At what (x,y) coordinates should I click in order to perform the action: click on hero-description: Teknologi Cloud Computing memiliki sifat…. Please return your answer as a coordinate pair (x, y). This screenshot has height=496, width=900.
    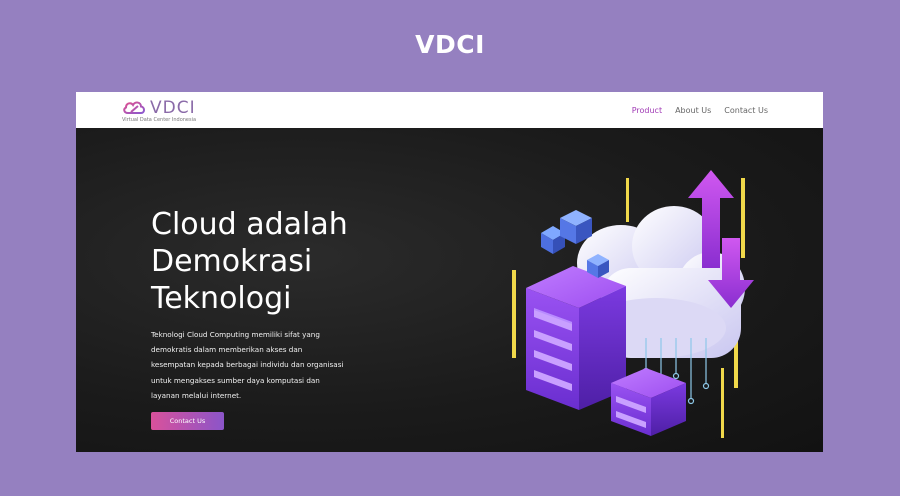
    Looking at the image, I should click on (268, 365).